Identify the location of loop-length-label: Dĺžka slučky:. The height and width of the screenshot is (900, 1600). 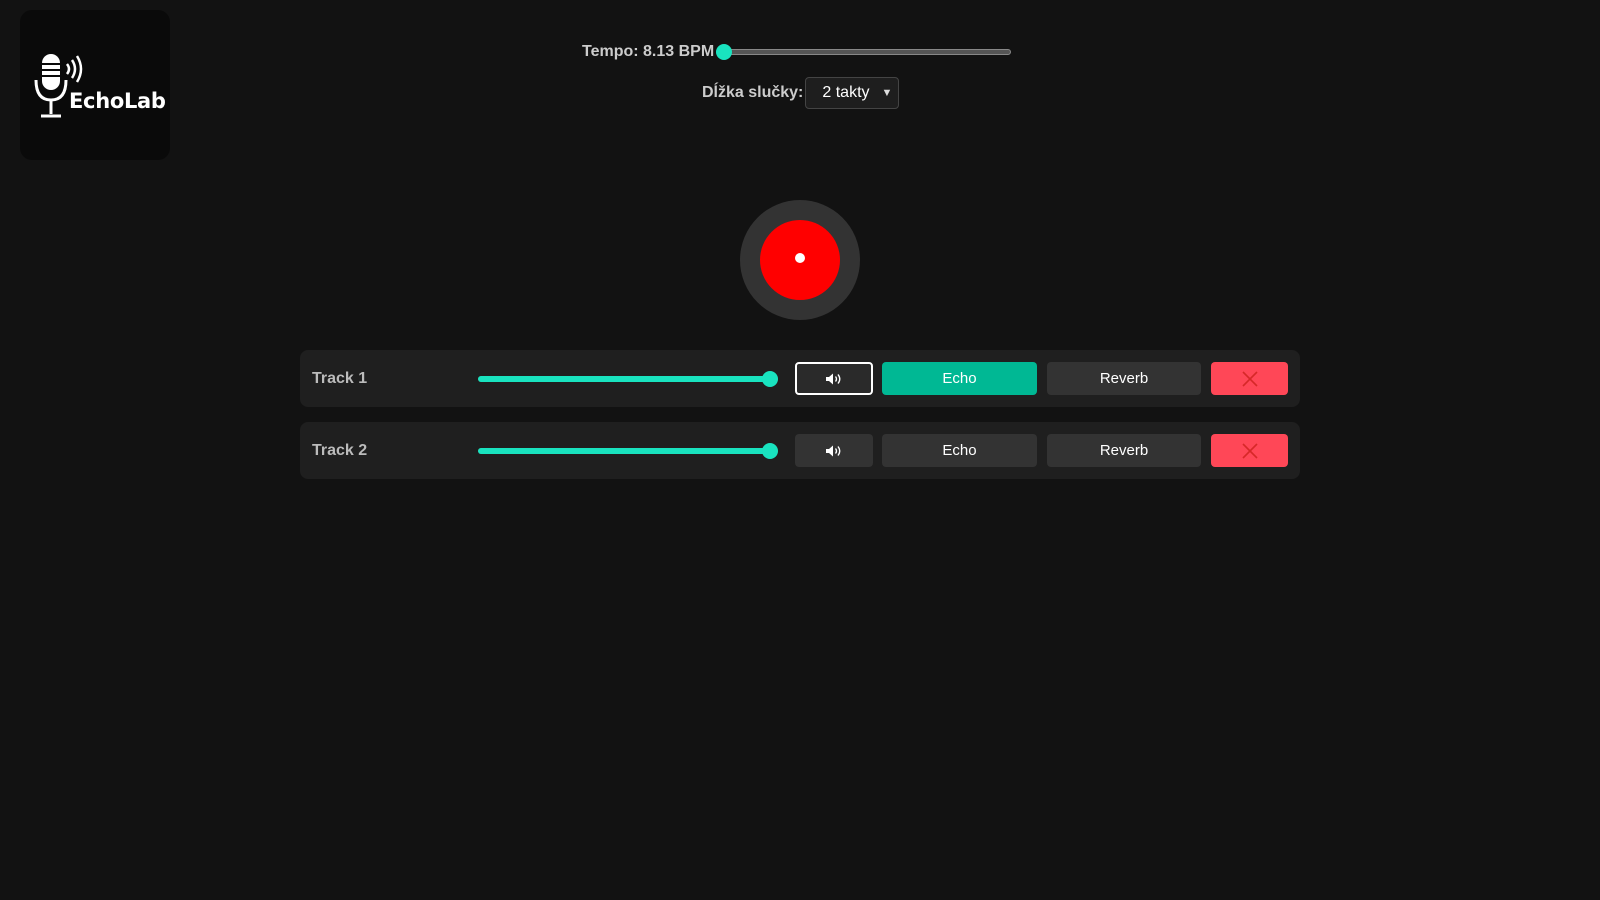
(753, 92).